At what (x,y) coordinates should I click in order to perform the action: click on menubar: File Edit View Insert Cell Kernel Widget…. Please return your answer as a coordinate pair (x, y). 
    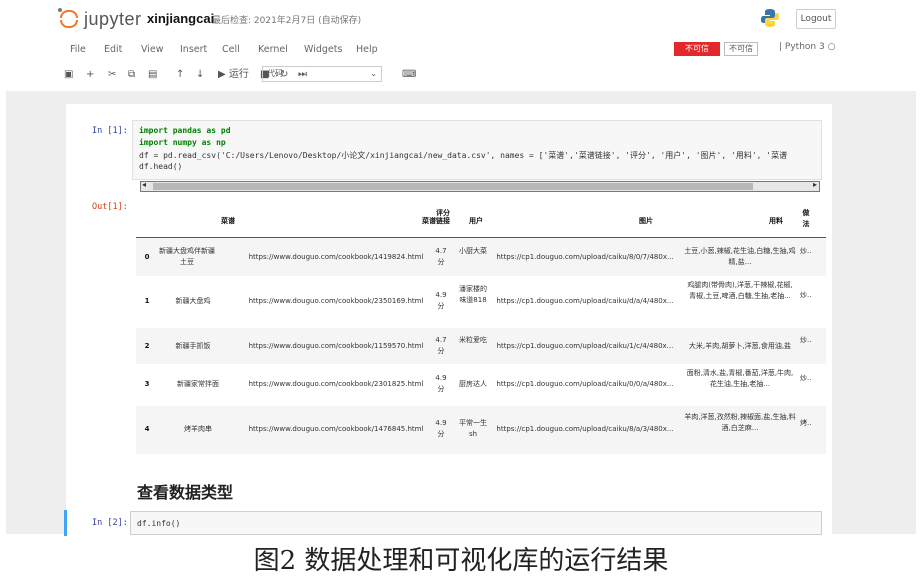
    Looking at the image, I should click on (448, 50).